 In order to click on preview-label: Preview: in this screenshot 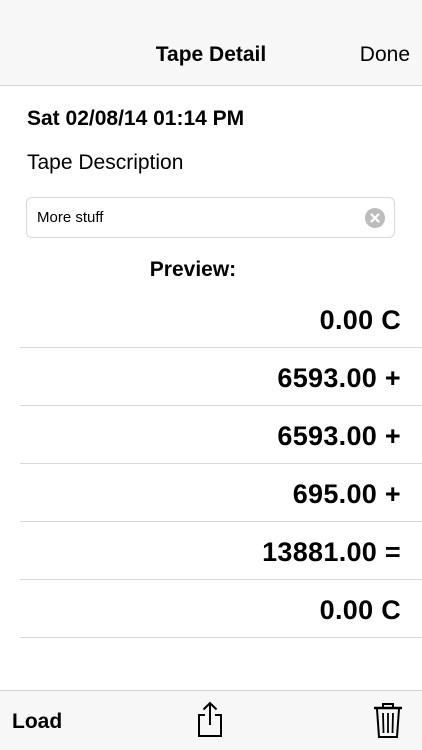, I will do `click(193, 269)`.